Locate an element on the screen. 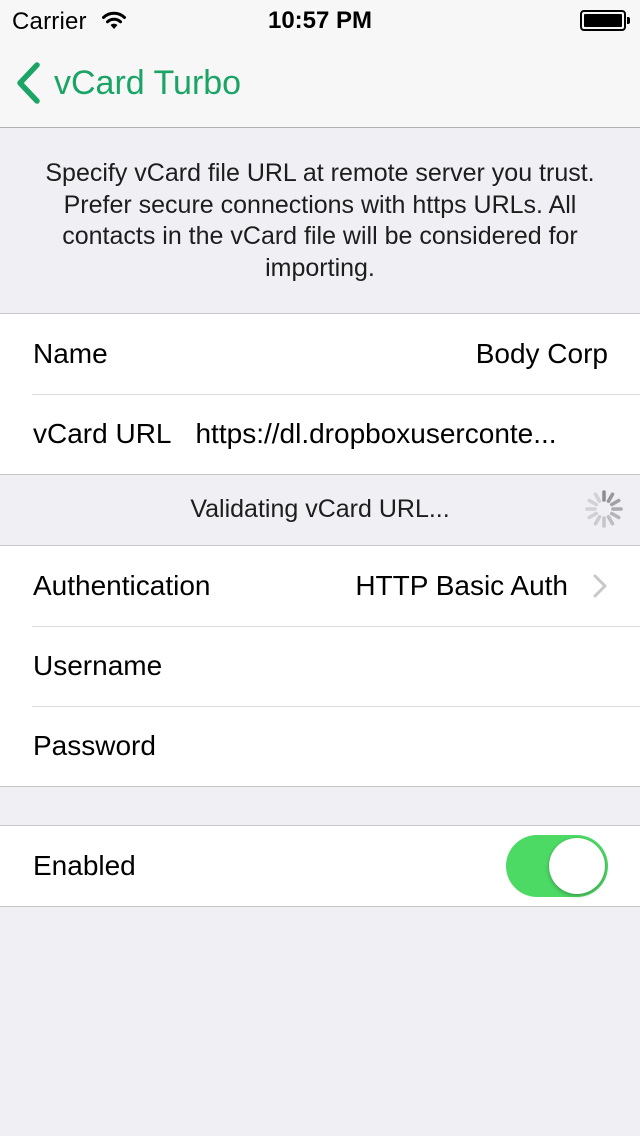 This screenshot has height=1136, width=640. back-button-label: vCard Turbo is located at coordinates (148, 82).